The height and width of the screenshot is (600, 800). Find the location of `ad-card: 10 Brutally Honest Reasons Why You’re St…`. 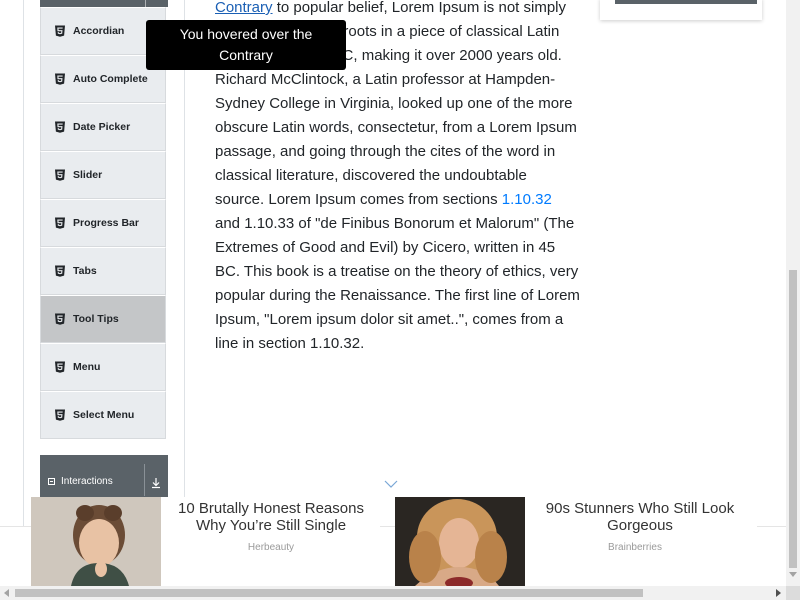

ad-card: 10 Brutally Honest Reasons Why You’re St… is located at coordinates (205, 541).